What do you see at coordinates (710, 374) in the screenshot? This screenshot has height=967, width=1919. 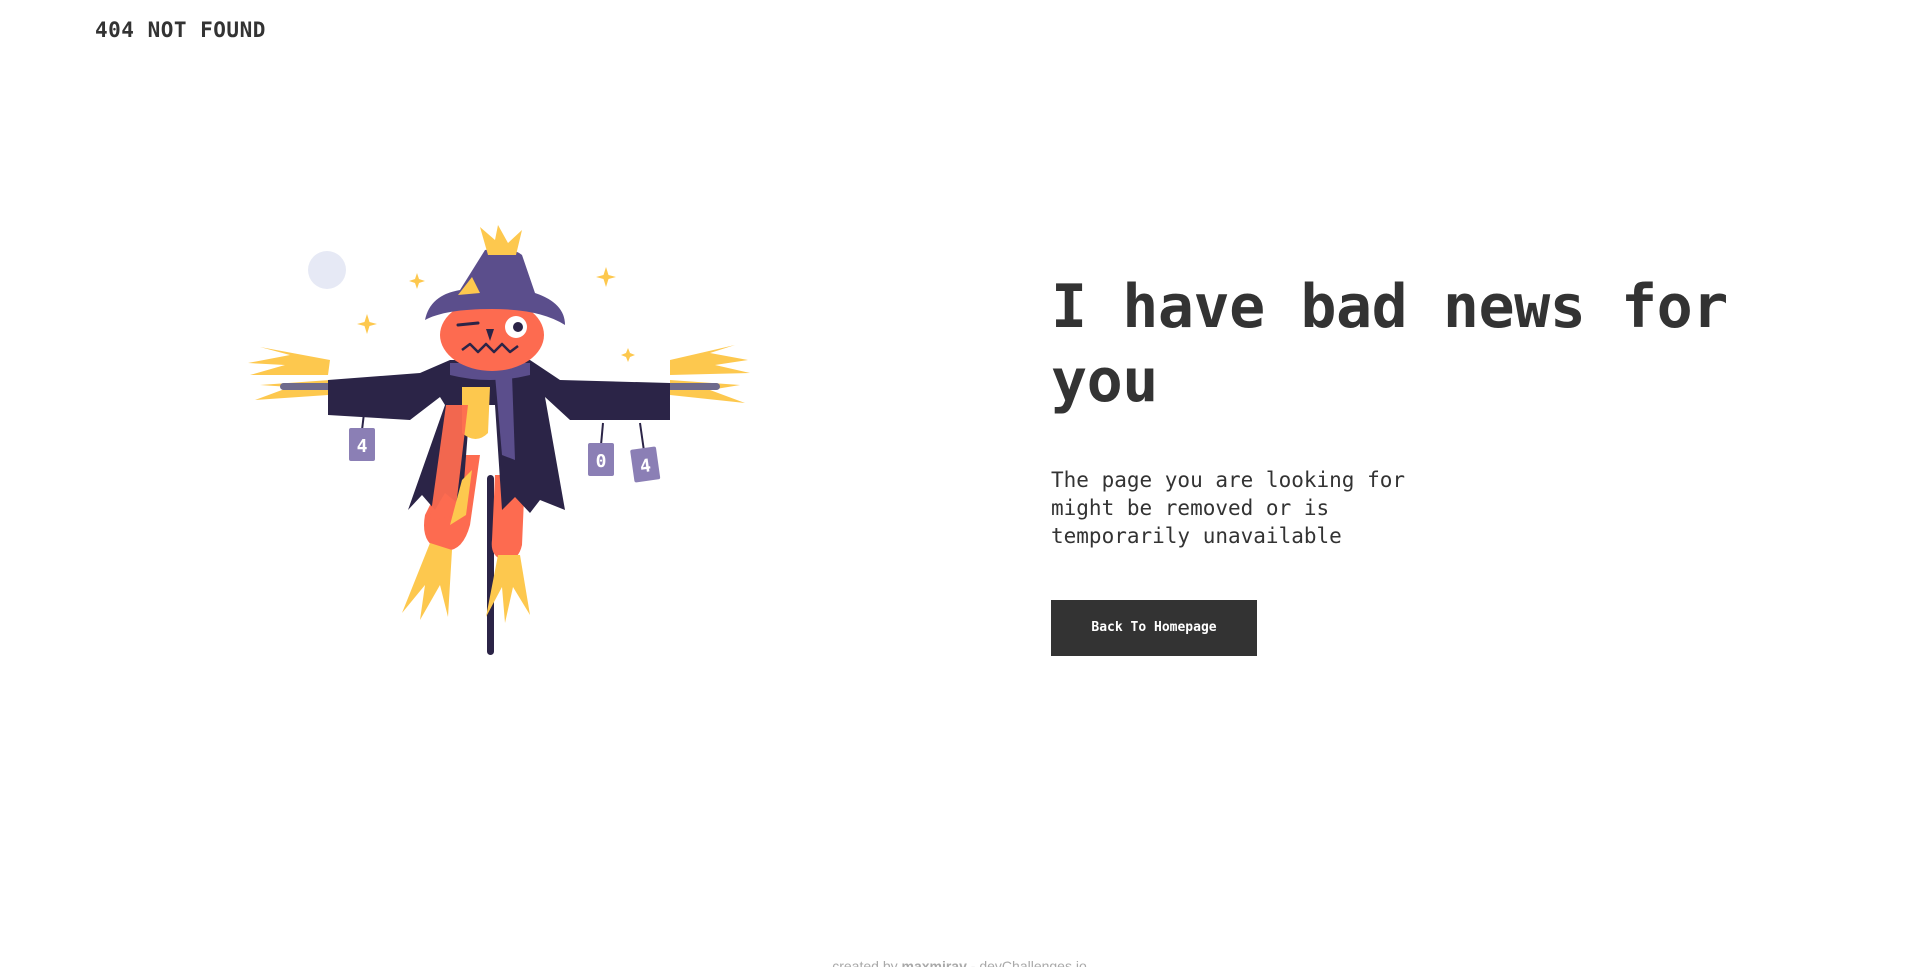 I see `straw-right` at bounding box center [710, 374].